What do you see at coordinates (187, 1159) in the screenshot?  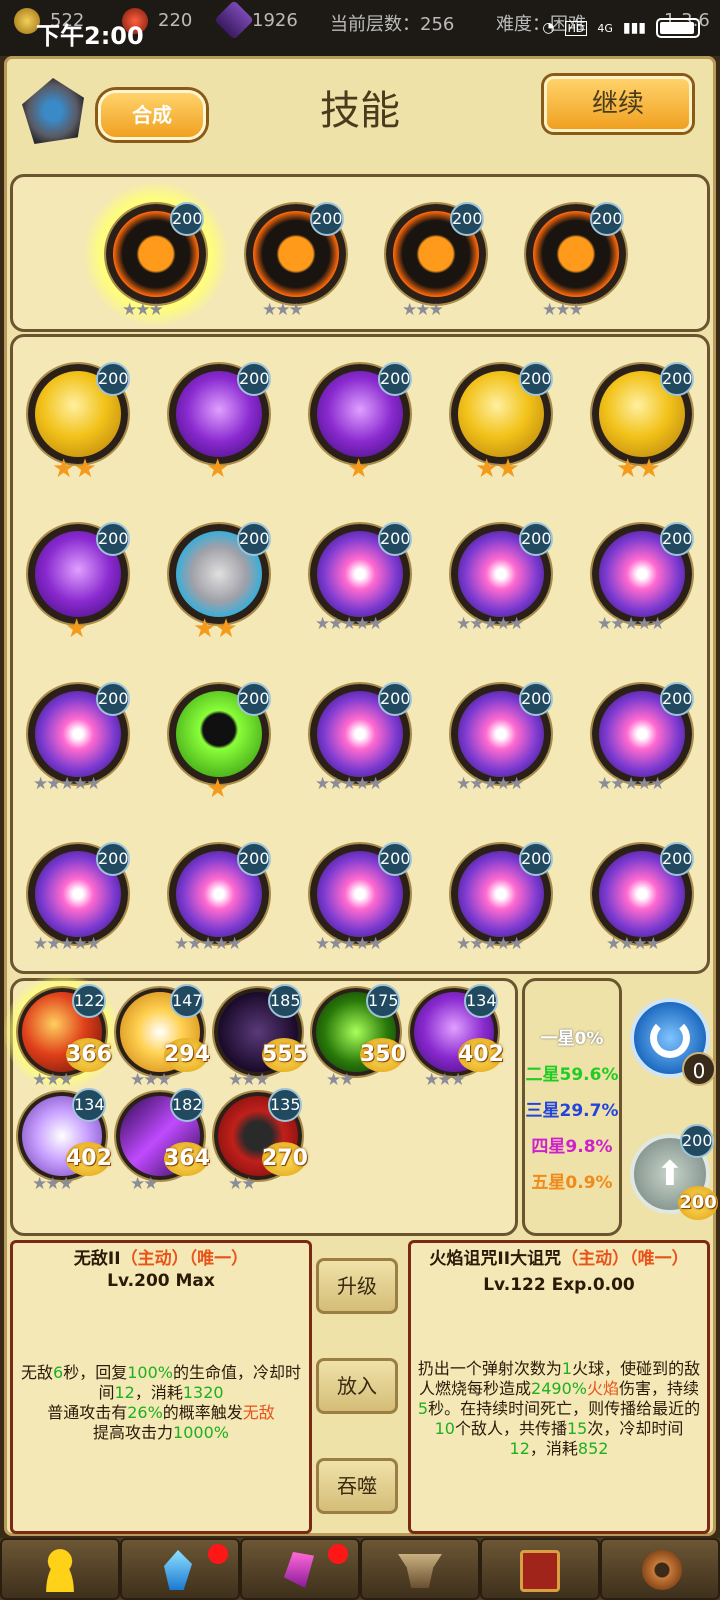 I see `devour-exp-value: 364` at bounding box center [187, 1159].